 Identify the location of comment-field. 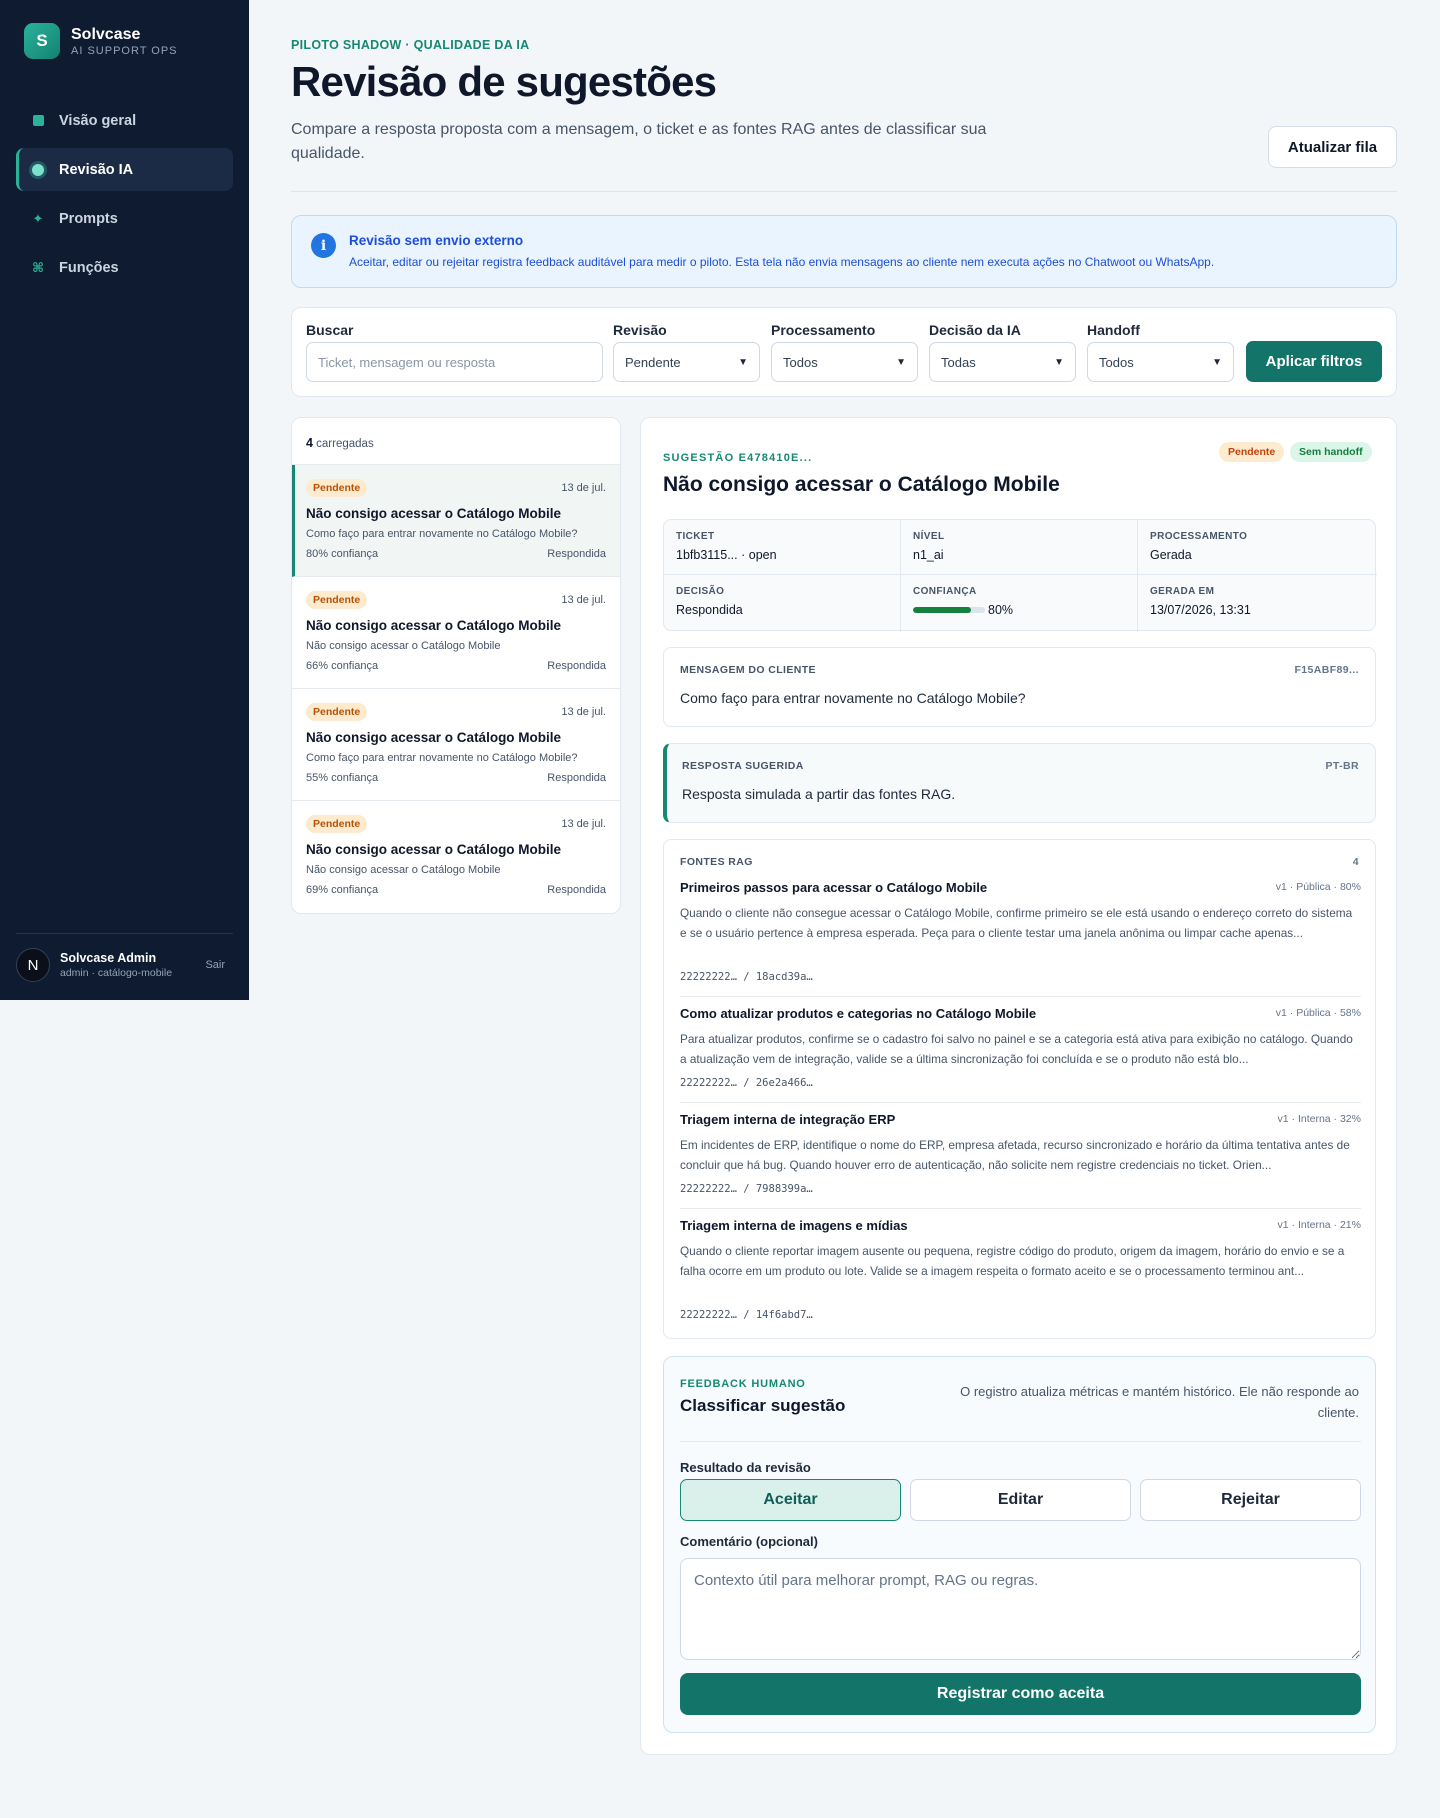
(1020, 1609).